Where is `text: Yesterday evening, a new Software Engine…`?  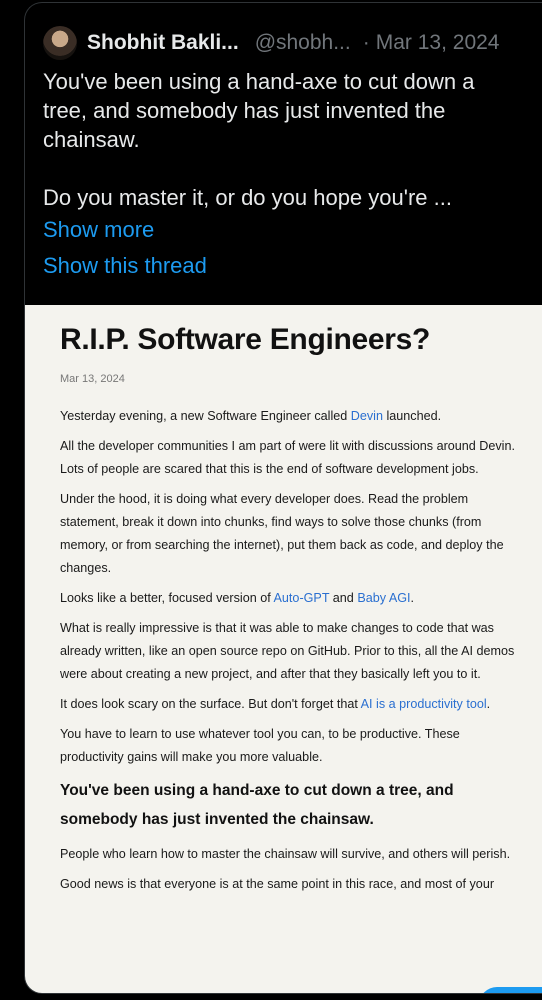 text: Yesterday evening, a new Software Engine… is located at coordinates (205, 416).